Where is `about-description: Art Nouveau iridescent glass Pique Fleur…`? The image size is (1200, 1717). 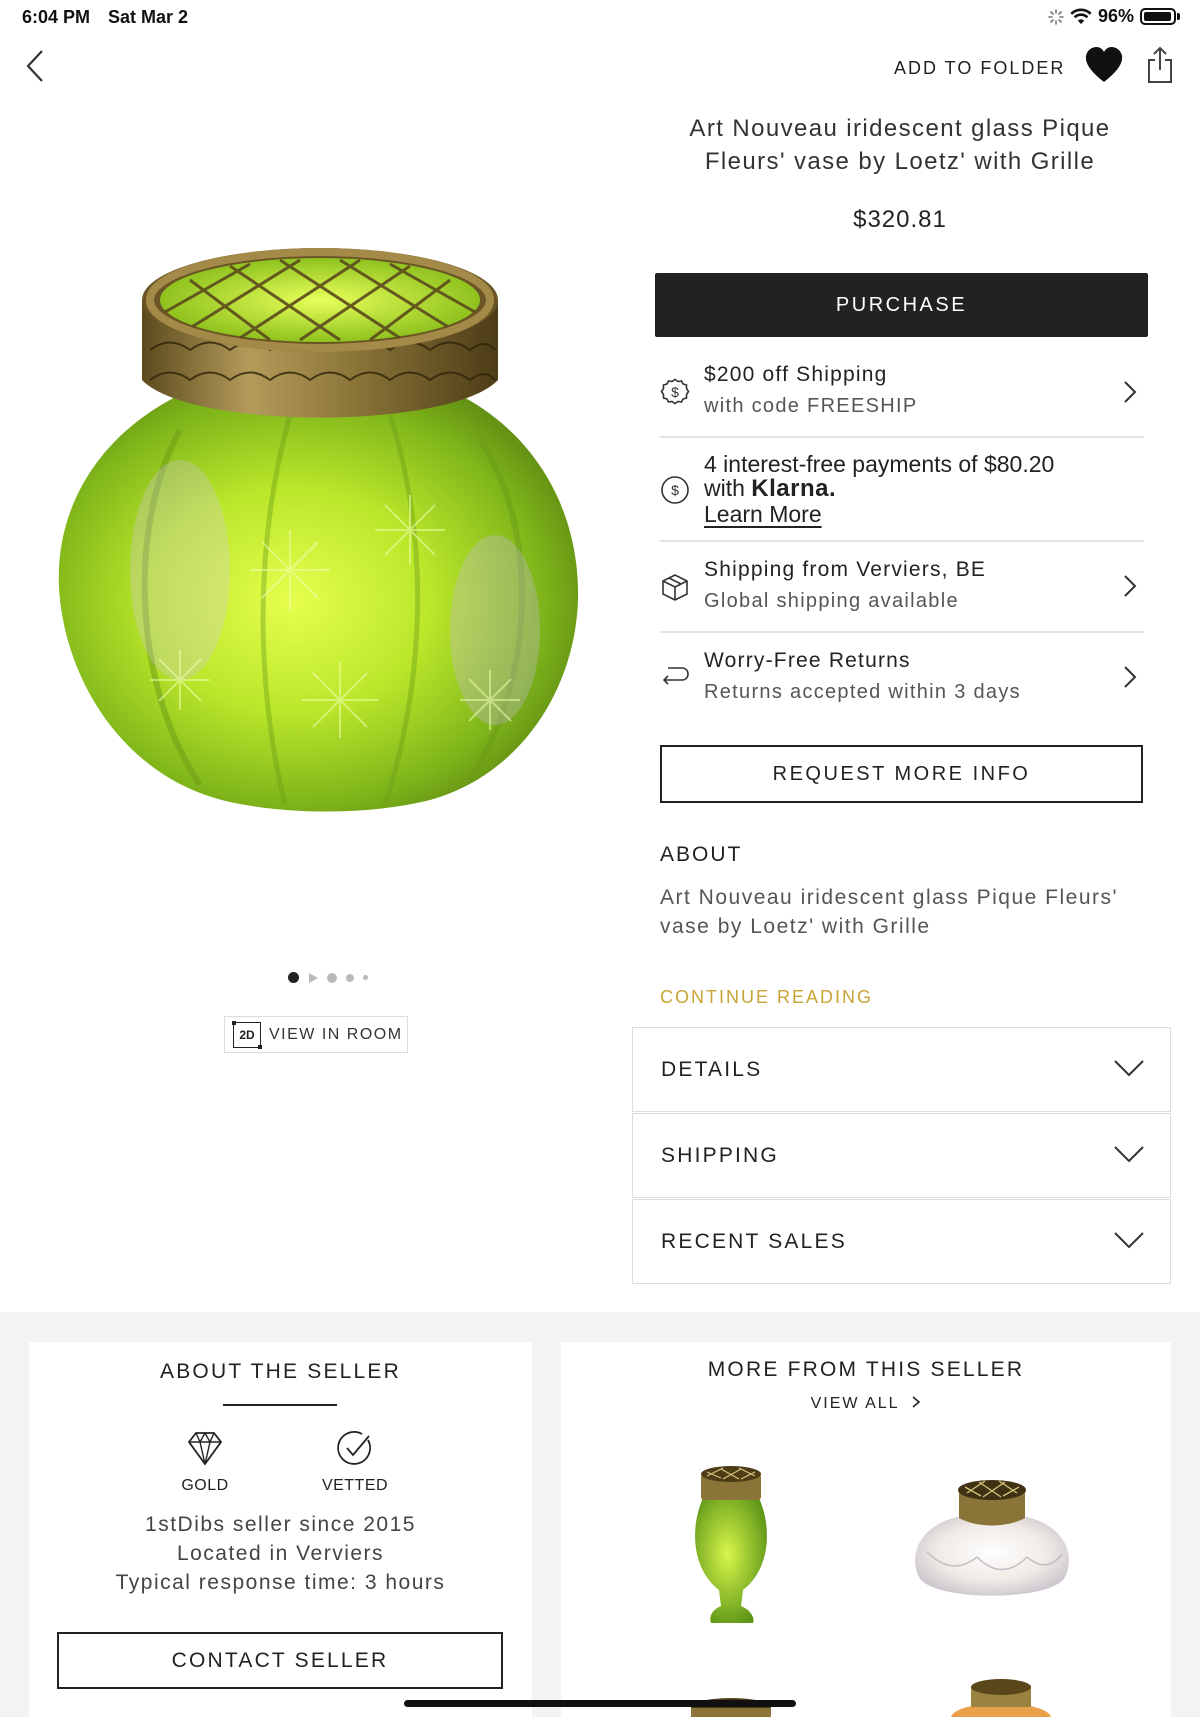
about-description: Art Nouveau iridescent glass Pique Fleur… is located at coordinates (889, 912).